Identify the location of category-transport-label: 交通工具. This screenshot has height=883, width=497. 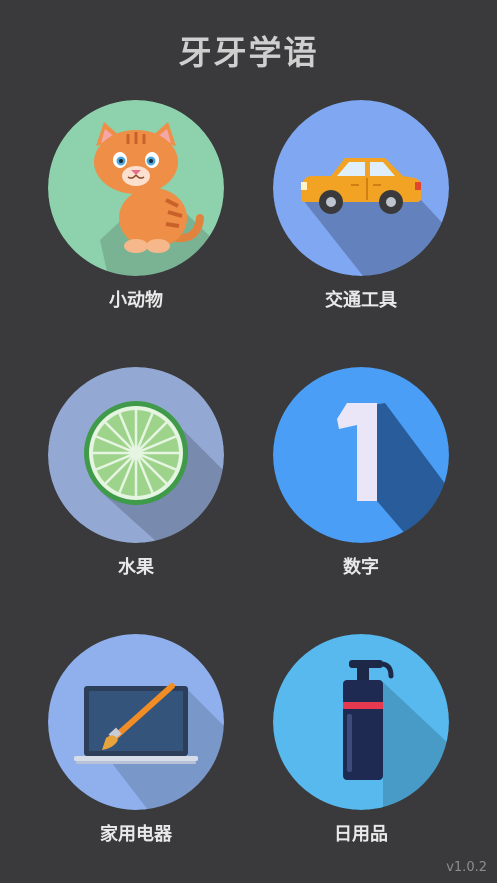
(361, 299).